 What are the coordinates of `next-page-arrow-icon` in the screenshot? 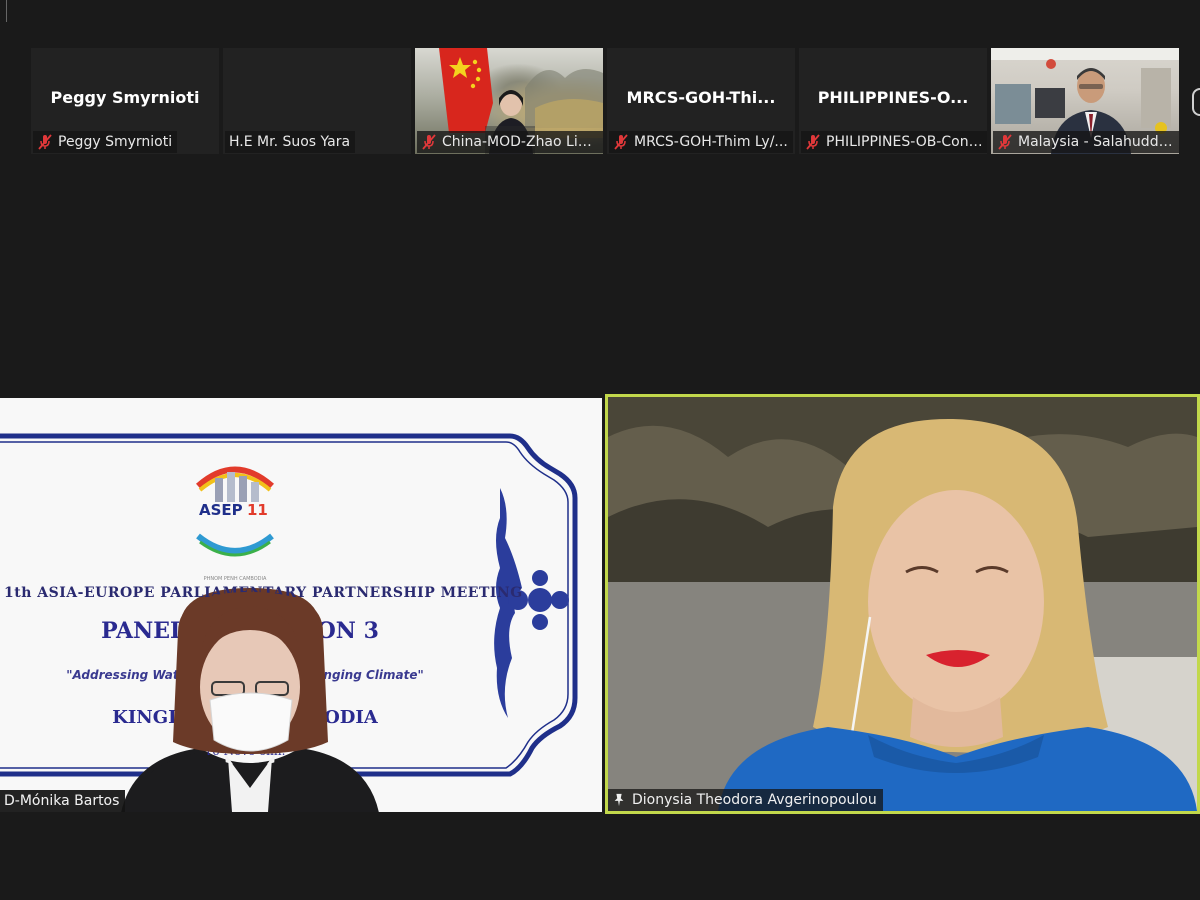 It's located at (1196, 102).